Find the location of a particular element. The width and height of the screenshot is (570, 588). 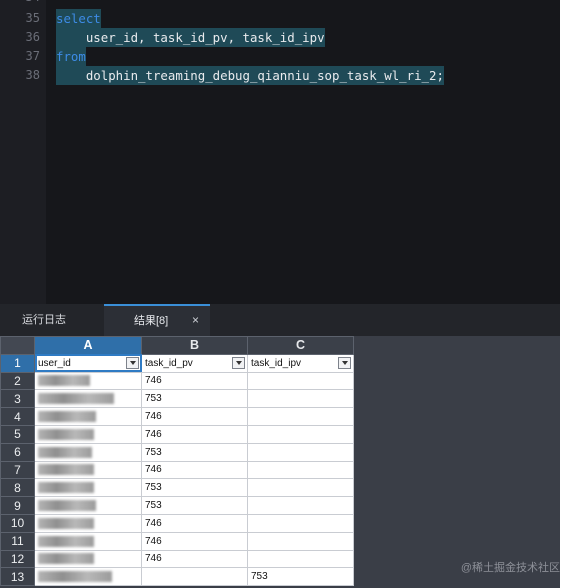

row-header: 10 is located at coordinates (17, 523).